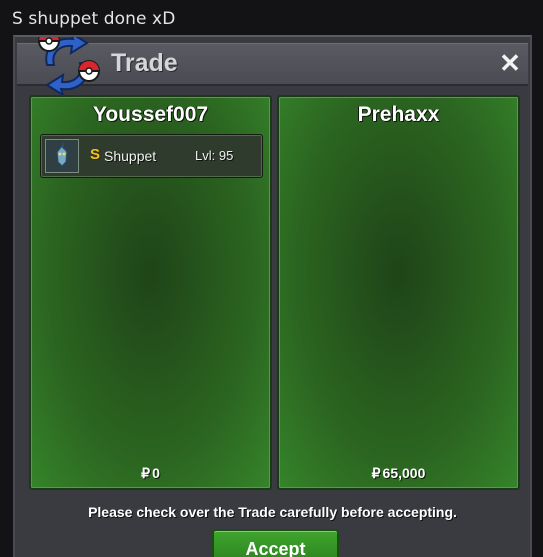 The width and height of the screenshot is (543, 557). What do you see at coordinates (144, 63) in the screenshot?
I see `window-title: Trade` at bounding box center [144, 63].